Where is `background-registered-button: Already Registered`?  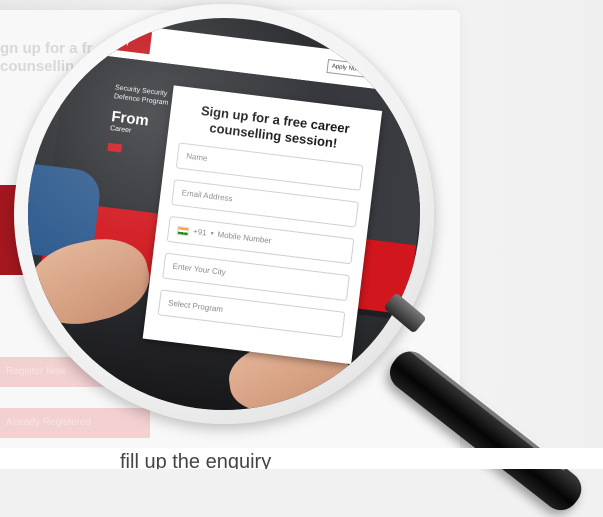 background-registered-button: Already Registered is located at coordinates (75, 423).